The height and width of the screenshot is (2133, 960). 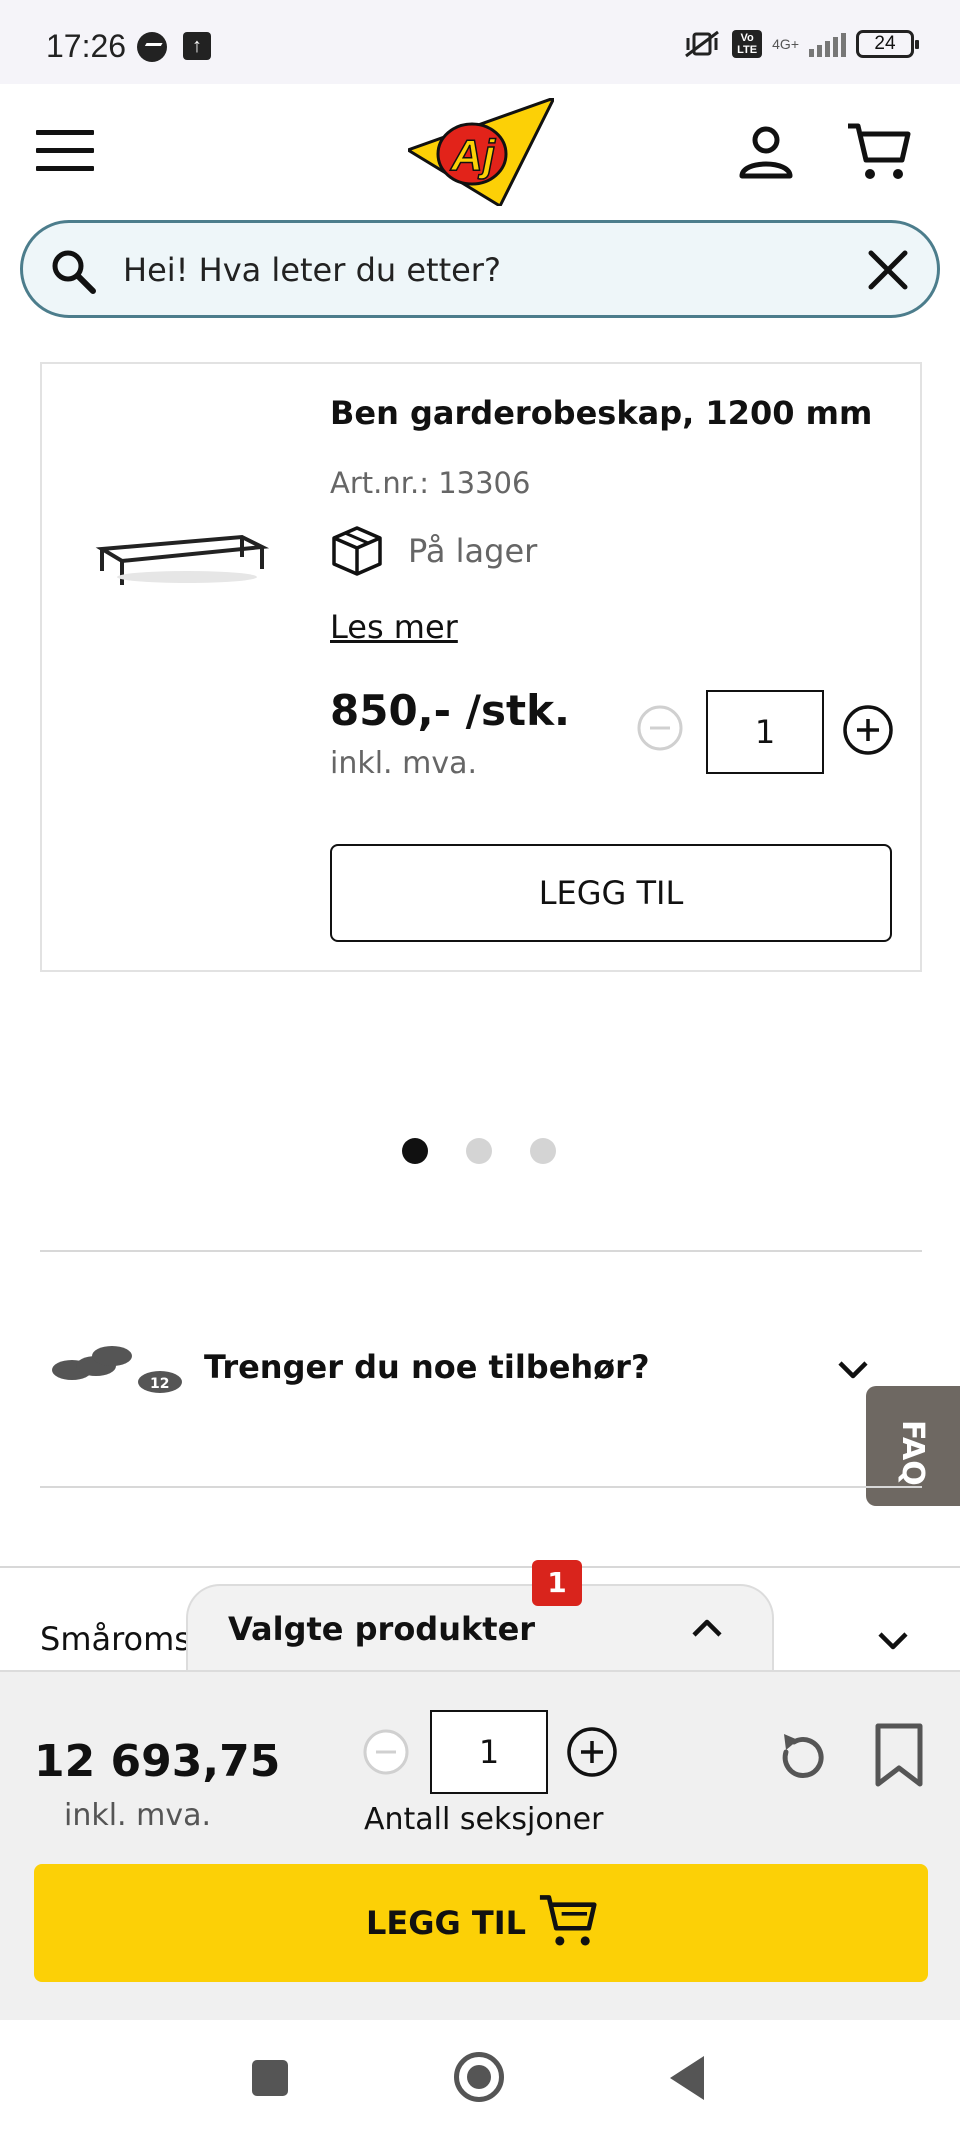 What do you see at coordinates (394, 627) in the screenshot?
I see `read-more-link: Les mer` at bounding box center [394, 627].